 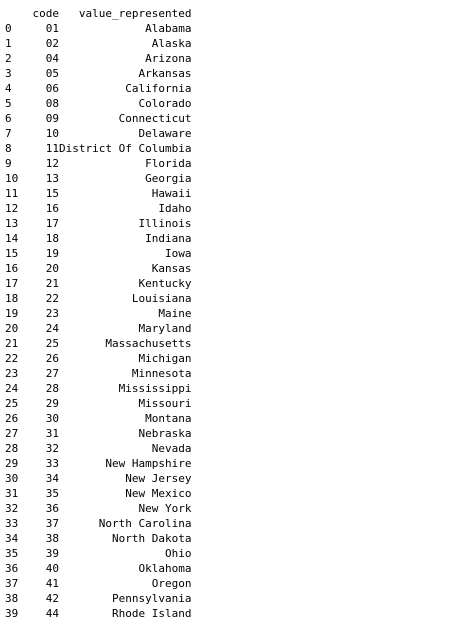 I want to click on table-row: 14 18 Indiana, so click(x=98, y=238).